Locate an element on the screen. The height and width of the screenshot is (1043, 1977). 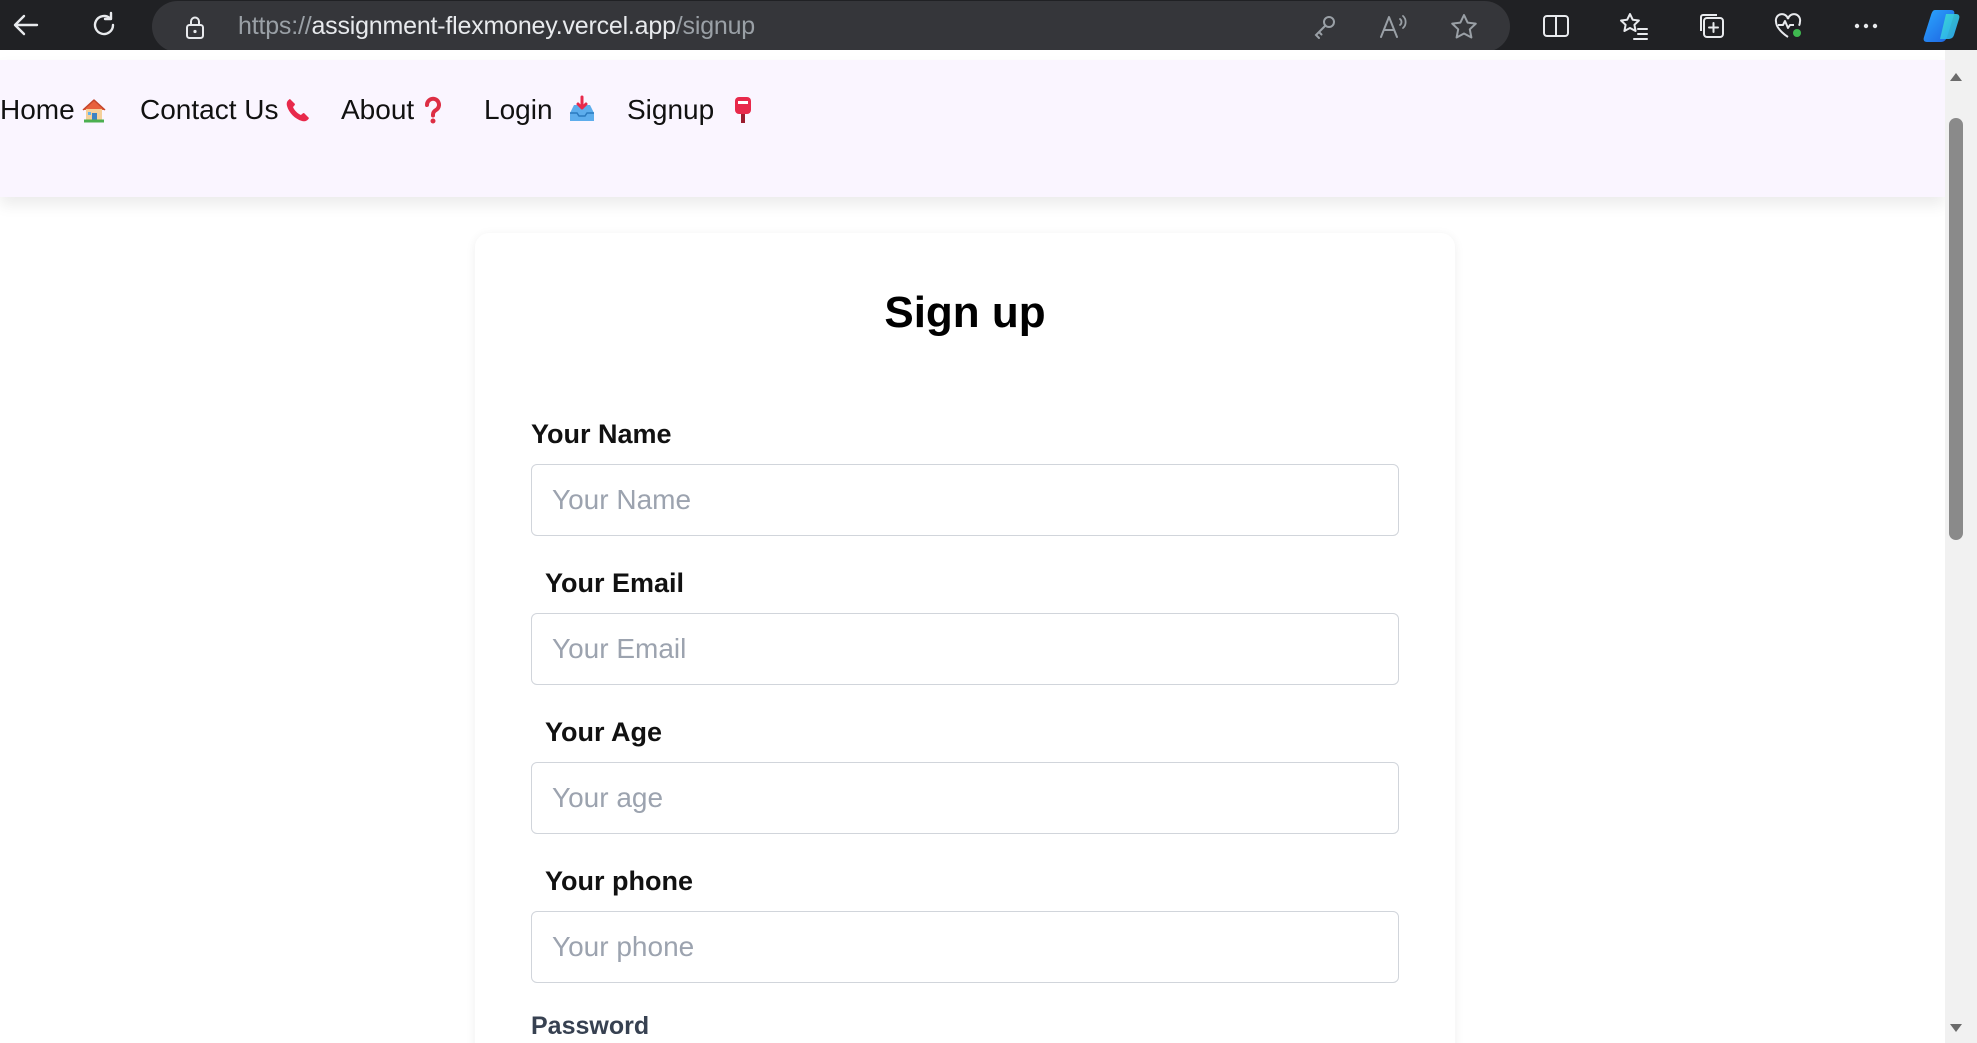
telephone-receiver-icon is located at coordinates (297, 110).